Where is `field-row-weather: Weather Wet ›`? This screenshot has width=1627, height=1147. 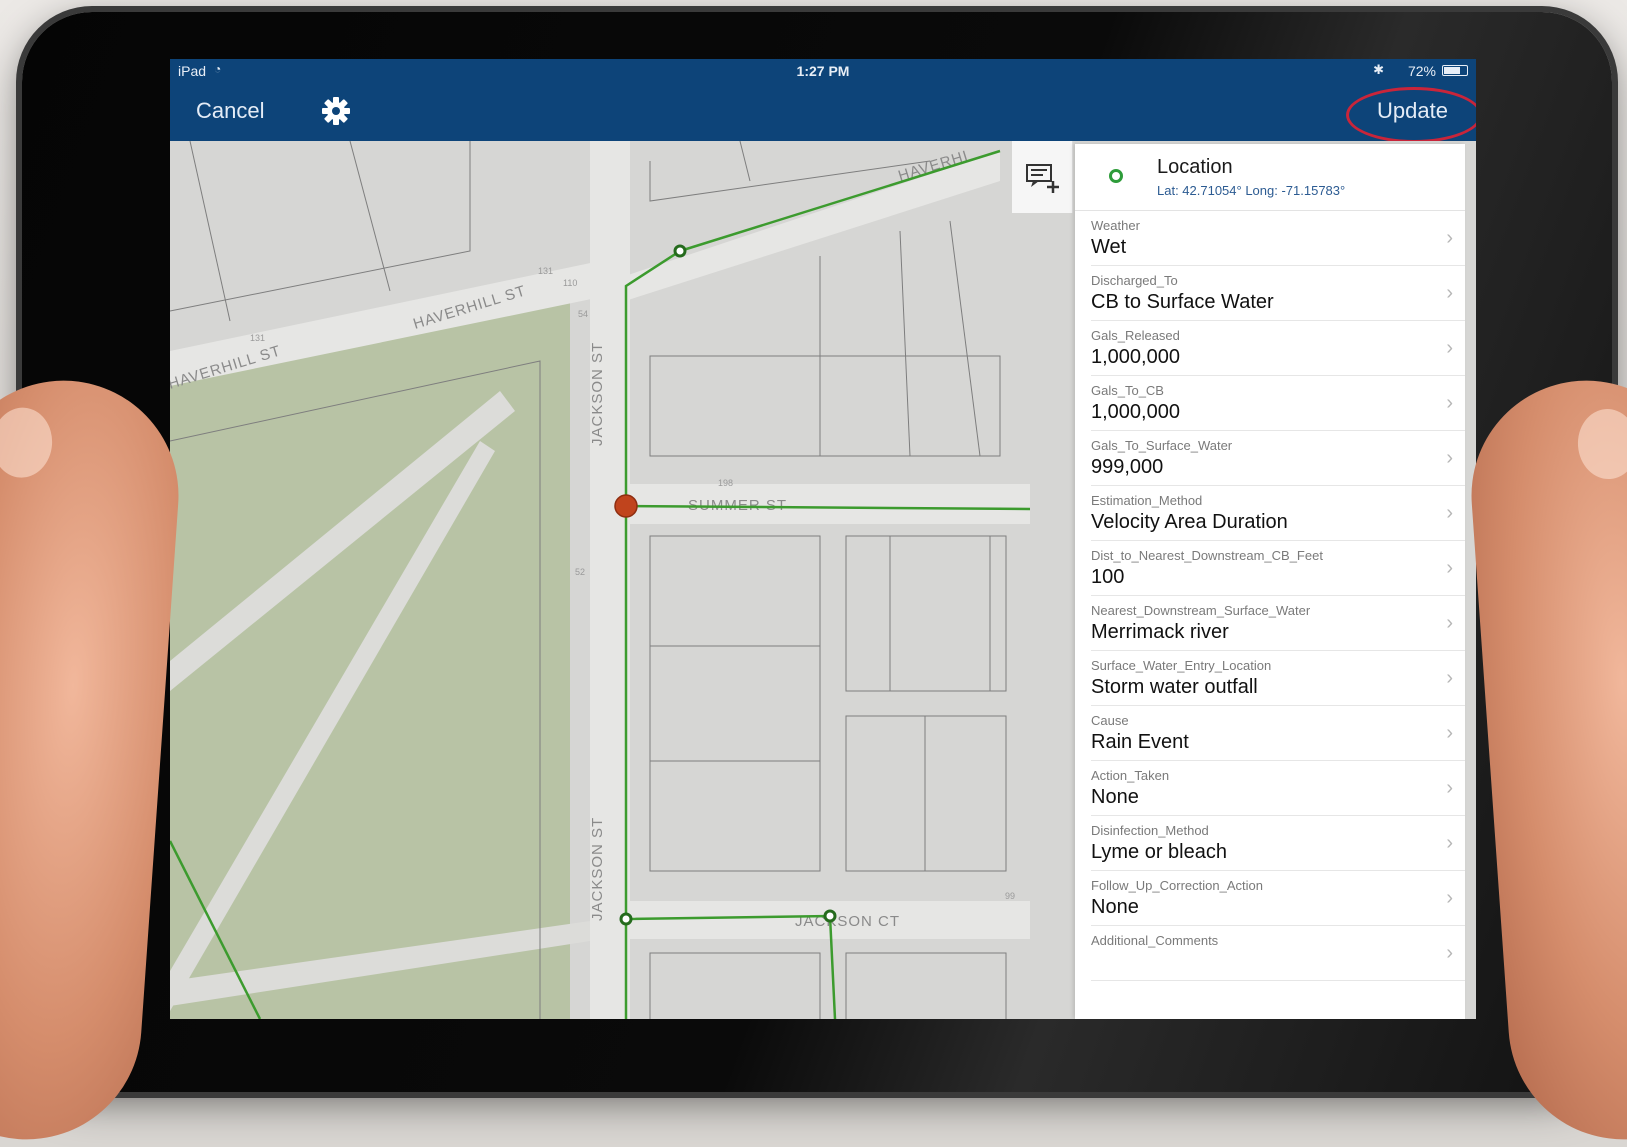
field-row-weather: Weather Wet › is located at coordinates (1278, 238).